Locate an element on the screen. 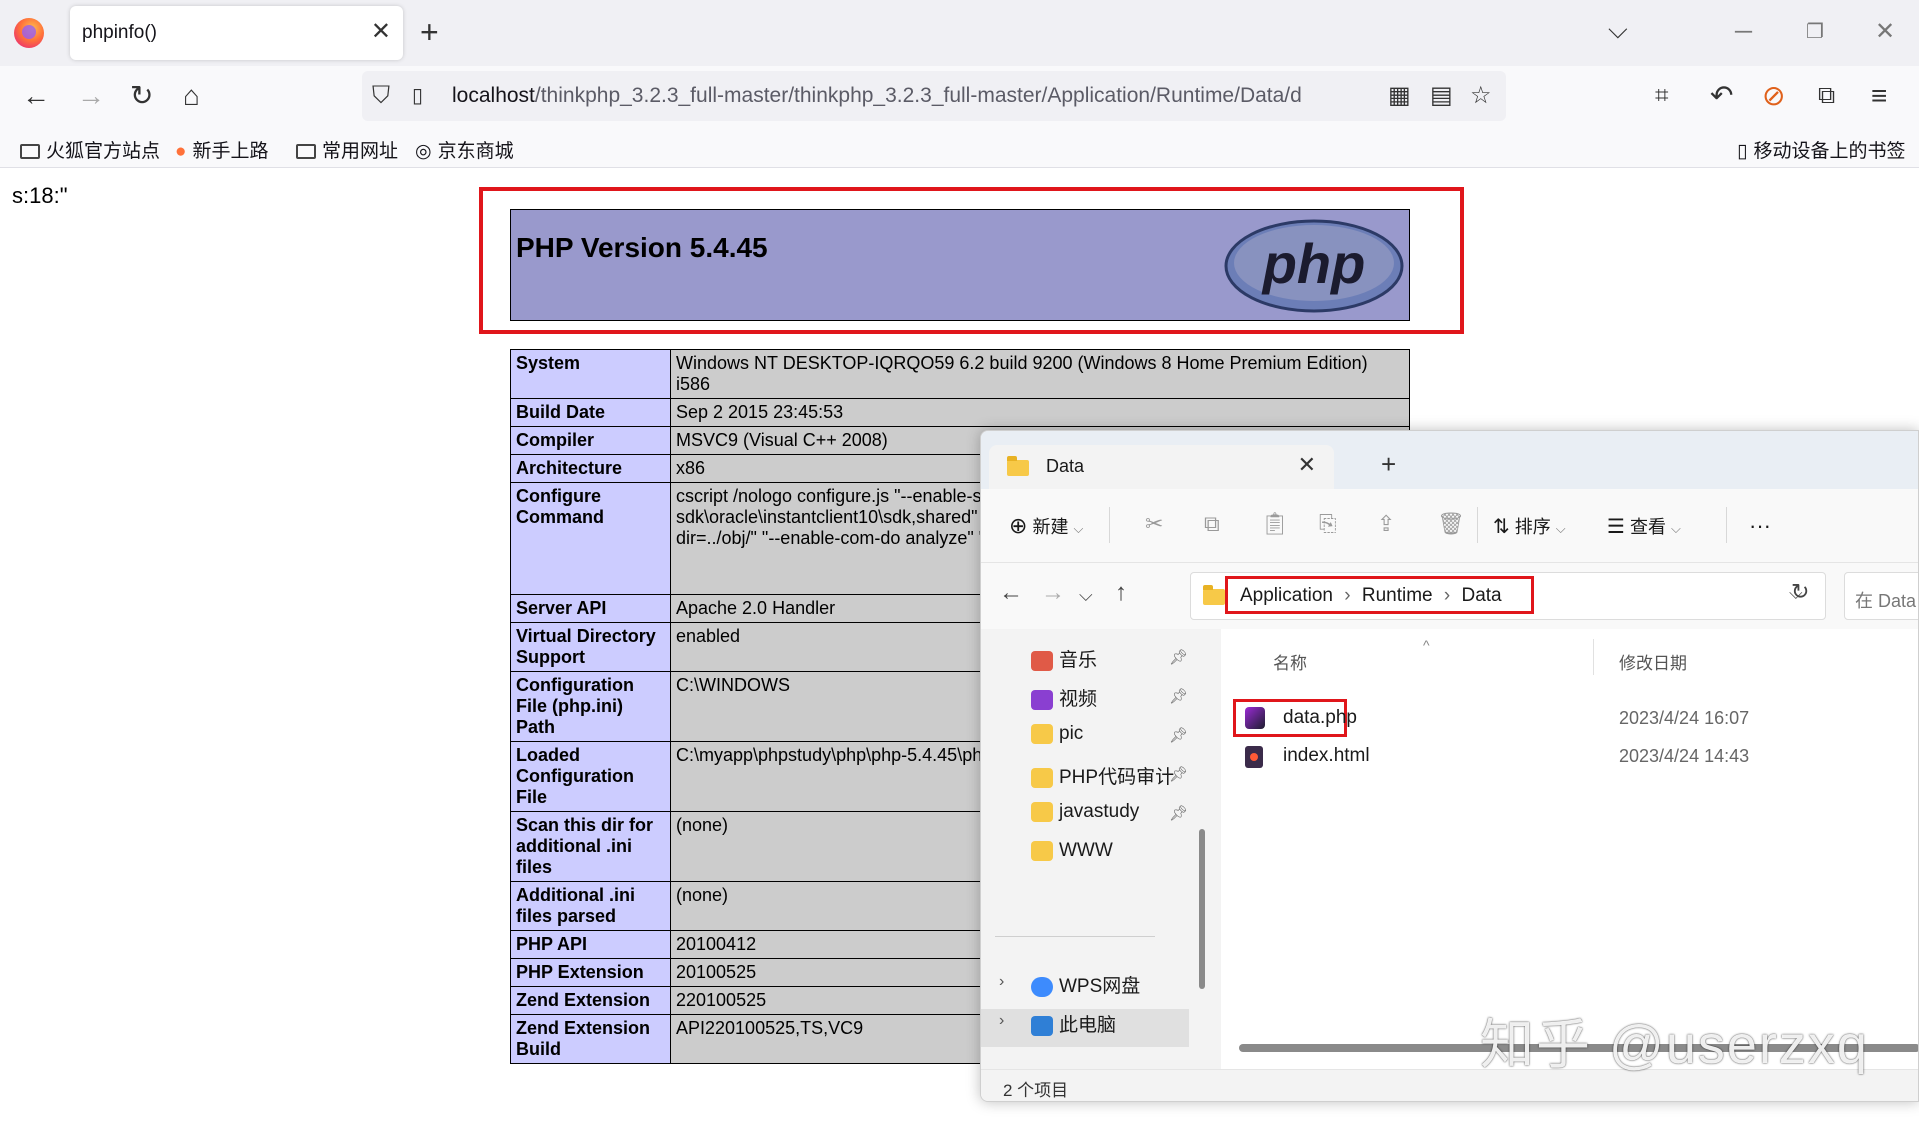 This screenshot has width=1919, height=1129. nav-scrollbar is located at coordinates (1202, 909).